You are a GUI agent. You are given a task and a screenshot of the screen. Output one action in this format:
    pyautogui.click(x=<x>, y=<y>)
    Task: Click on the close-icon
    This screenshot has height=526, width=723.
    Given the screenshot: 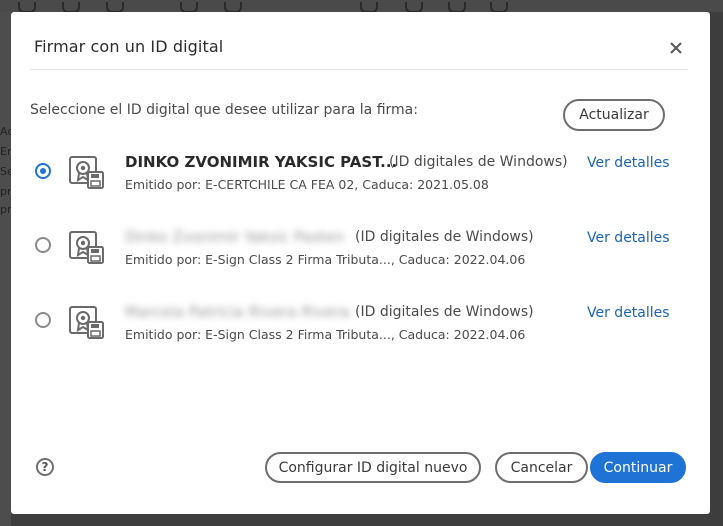 What is the action you would take?
    pyautogui.click(x=676, y=48)
    